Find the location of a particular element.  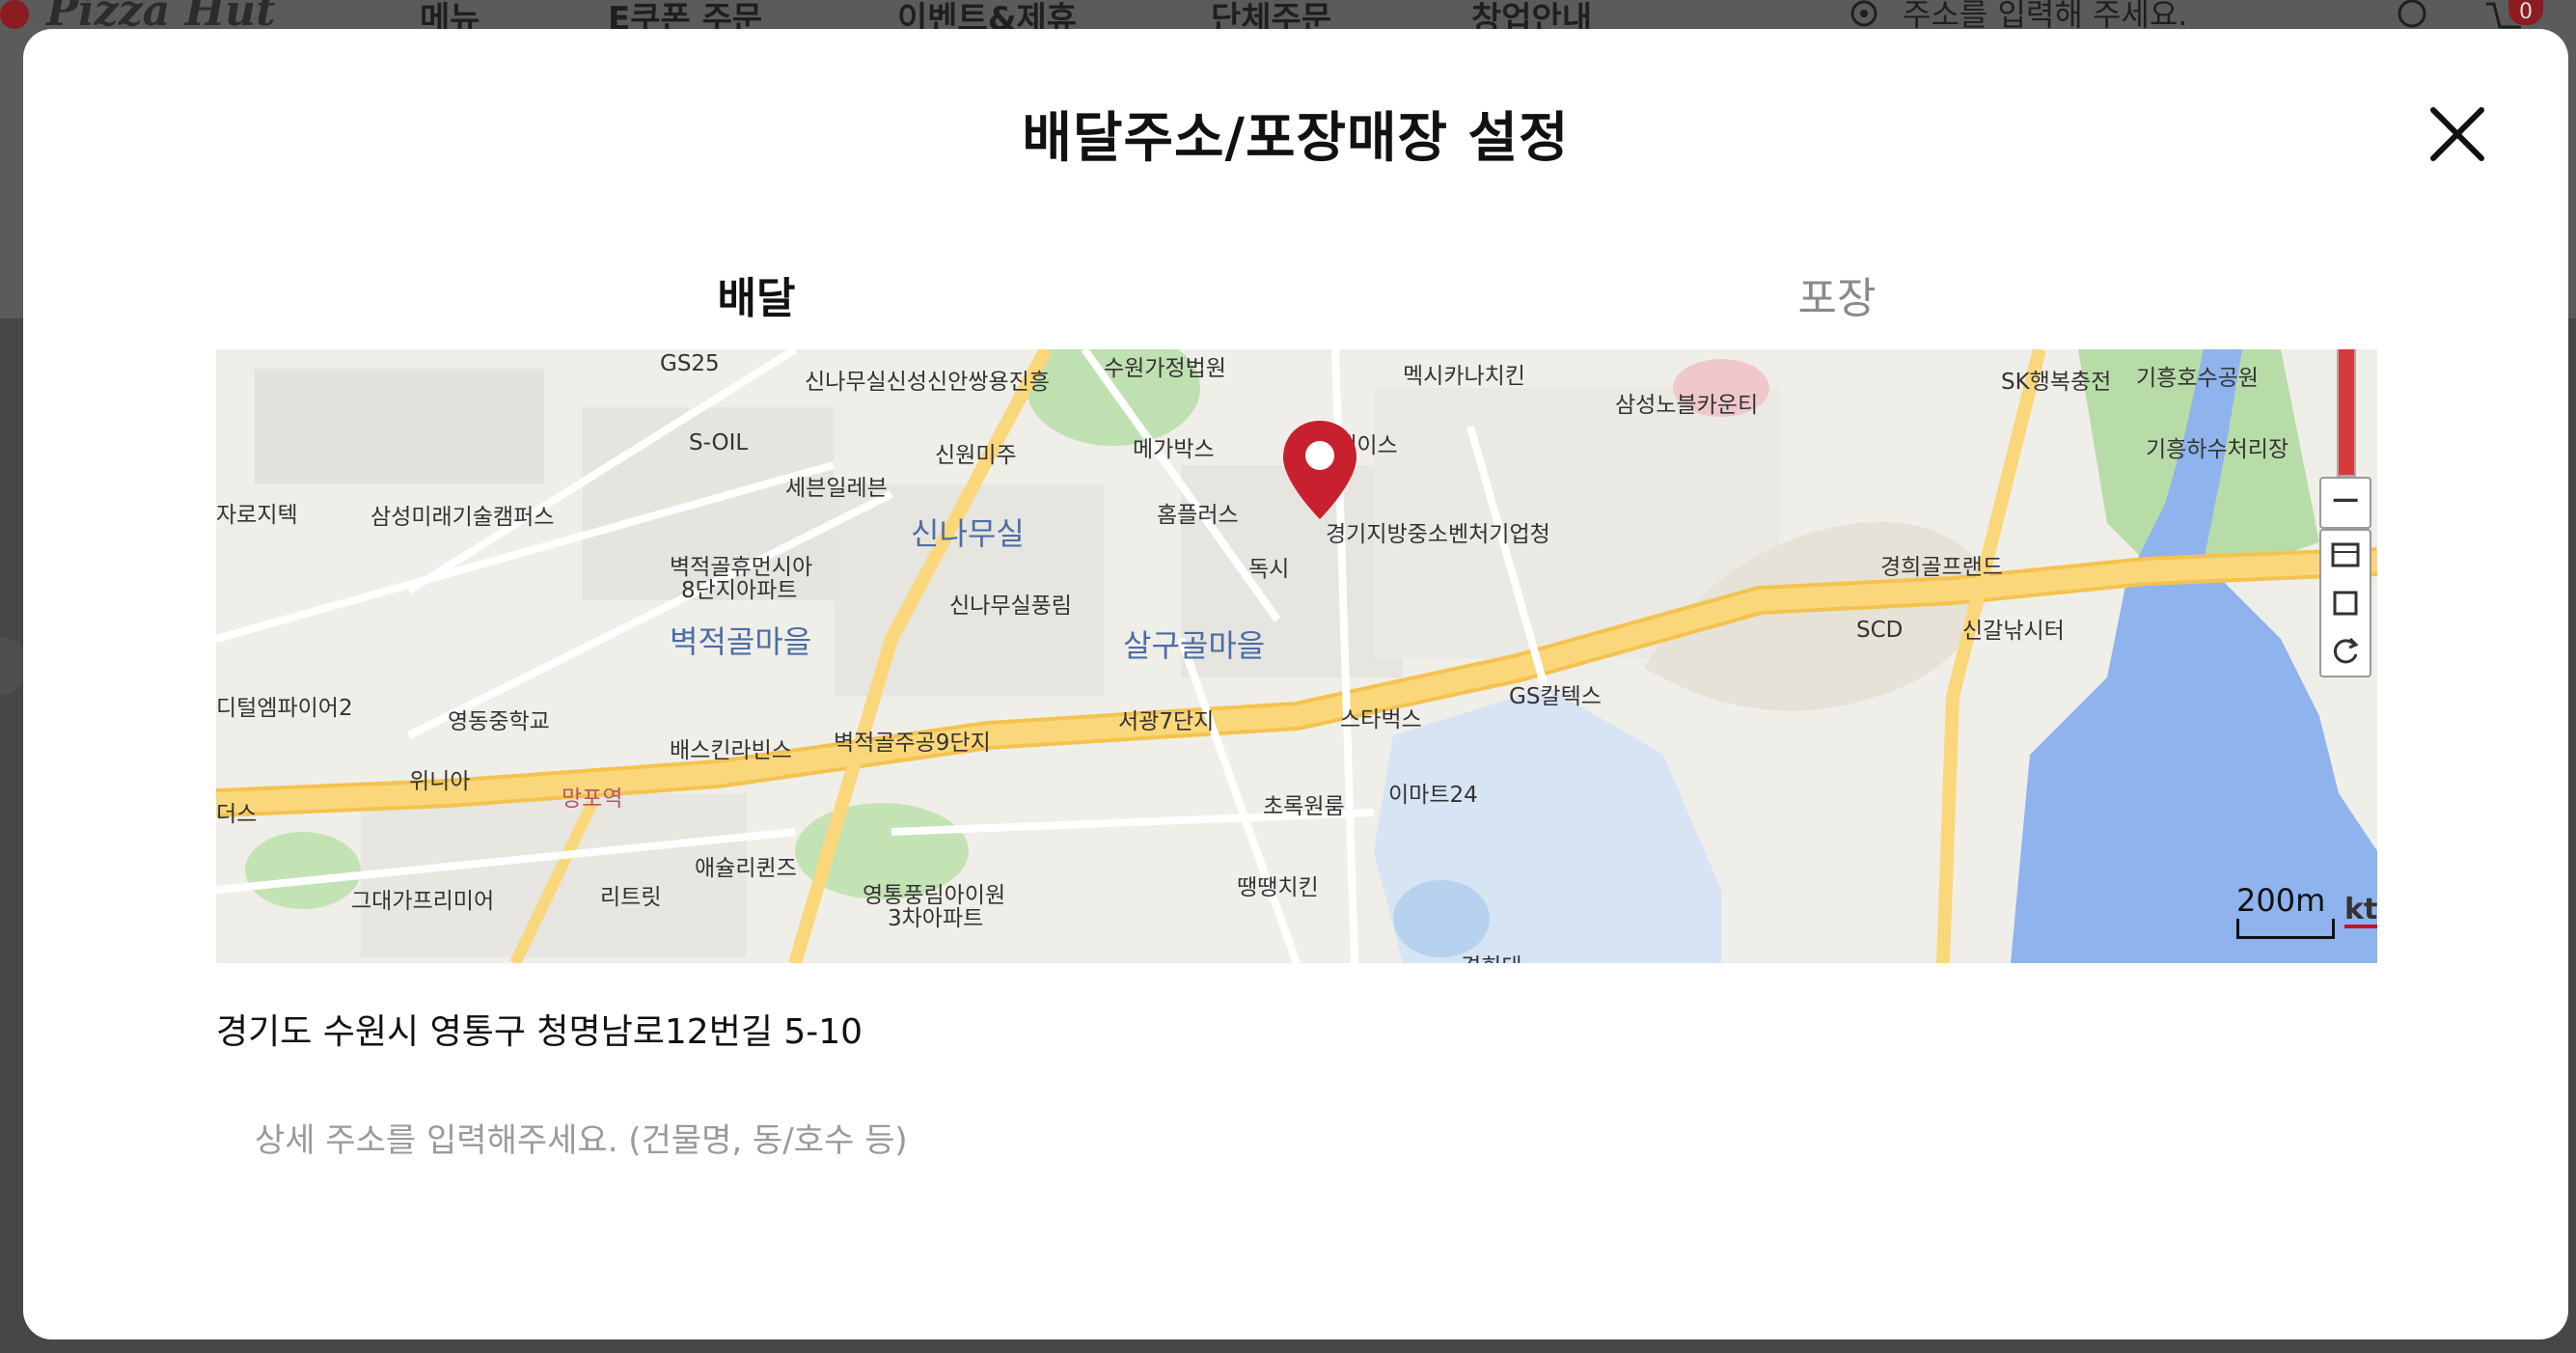

map-tools is located at coordinates (2345, 603).